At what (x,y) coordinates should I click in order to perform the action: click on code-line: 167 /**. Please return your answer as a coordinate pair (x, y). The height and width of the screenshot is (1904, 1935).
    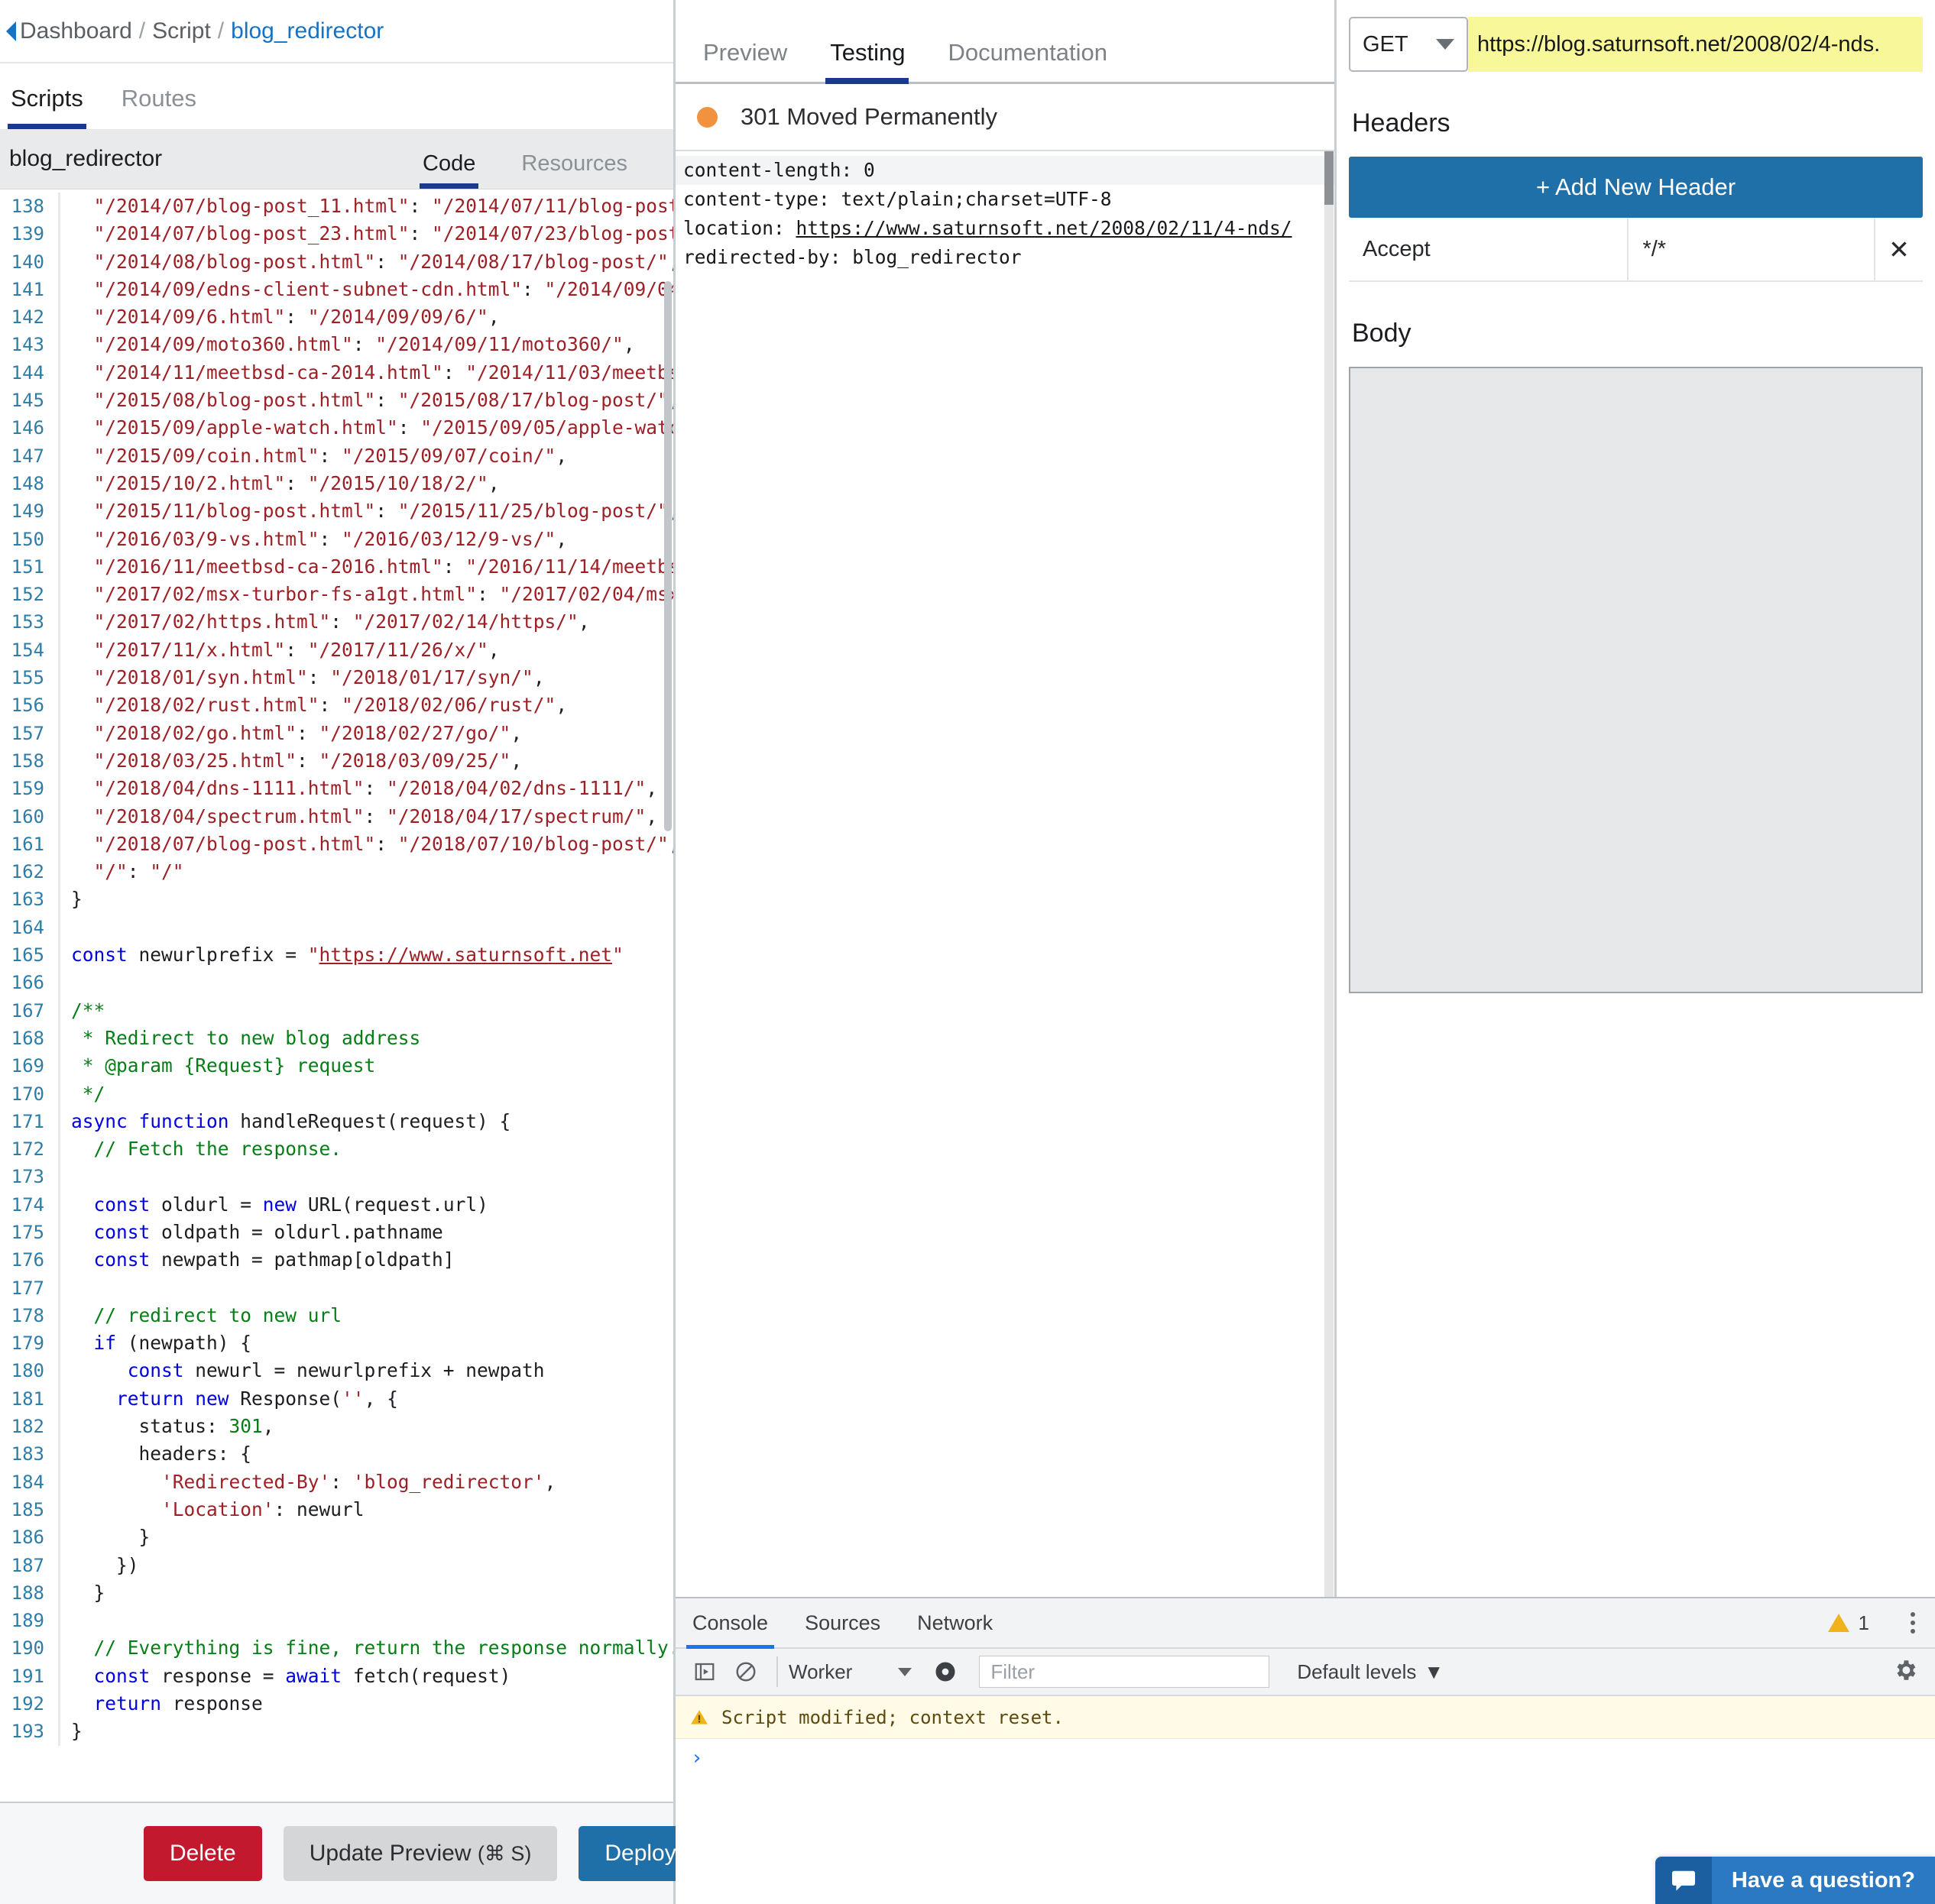
    Looking at the image, I should click on (336, 1010).